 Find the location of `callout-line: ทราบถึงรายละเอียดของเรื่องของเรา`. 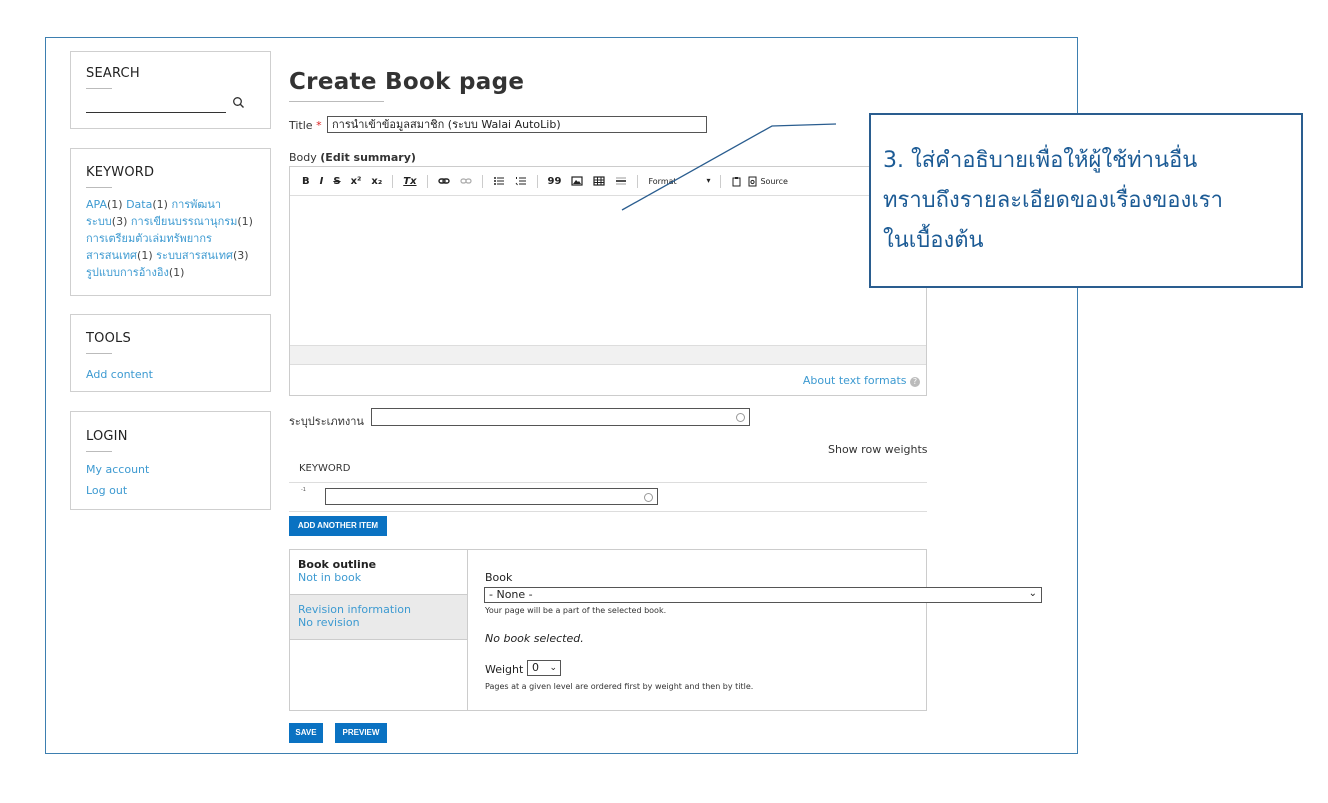

callout-line: ทราบถึงรายละเอียดของเรื่องของเรา is located at coordinates (1053, 200).